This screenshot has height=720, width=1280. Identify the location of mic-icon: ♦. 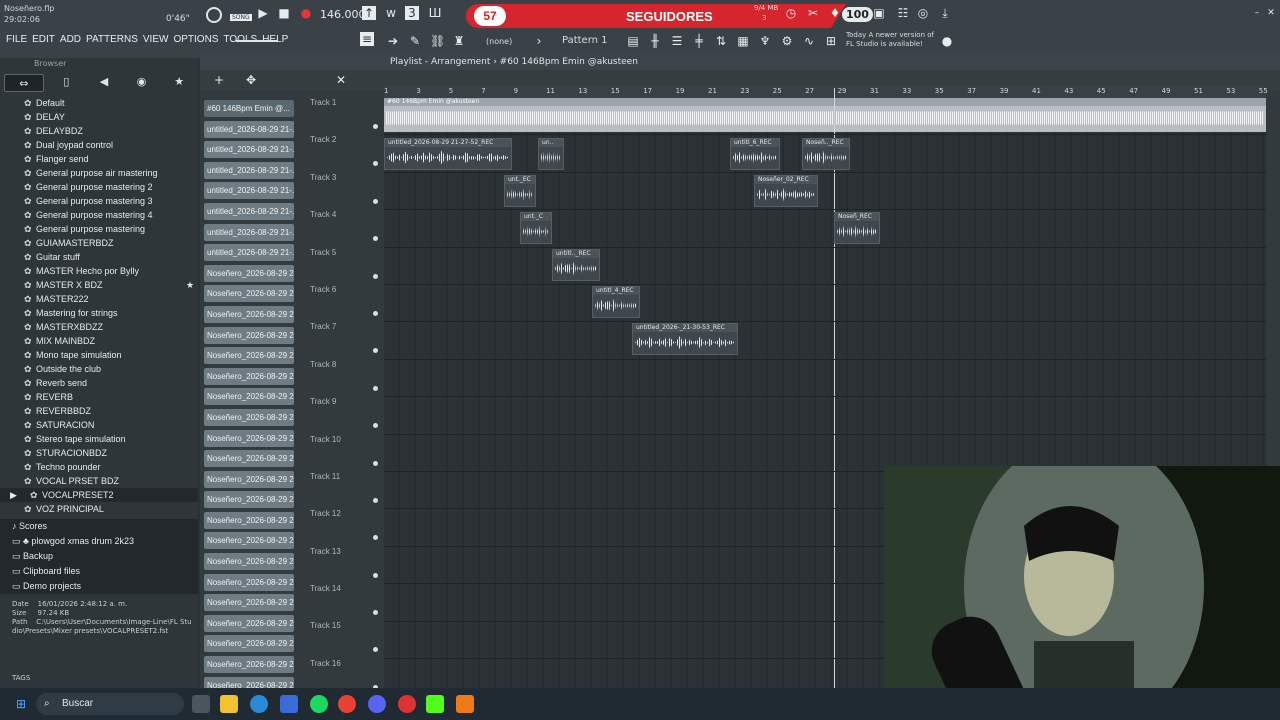
(835, 13).